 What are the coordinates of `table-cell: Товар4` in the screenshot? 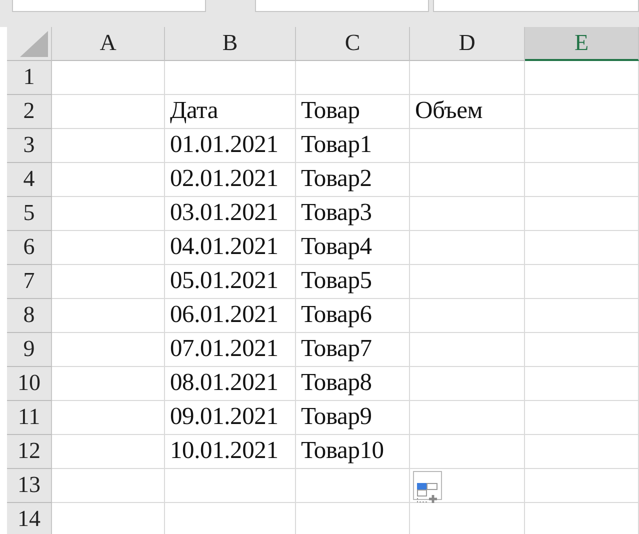 It's located at (353, 248).